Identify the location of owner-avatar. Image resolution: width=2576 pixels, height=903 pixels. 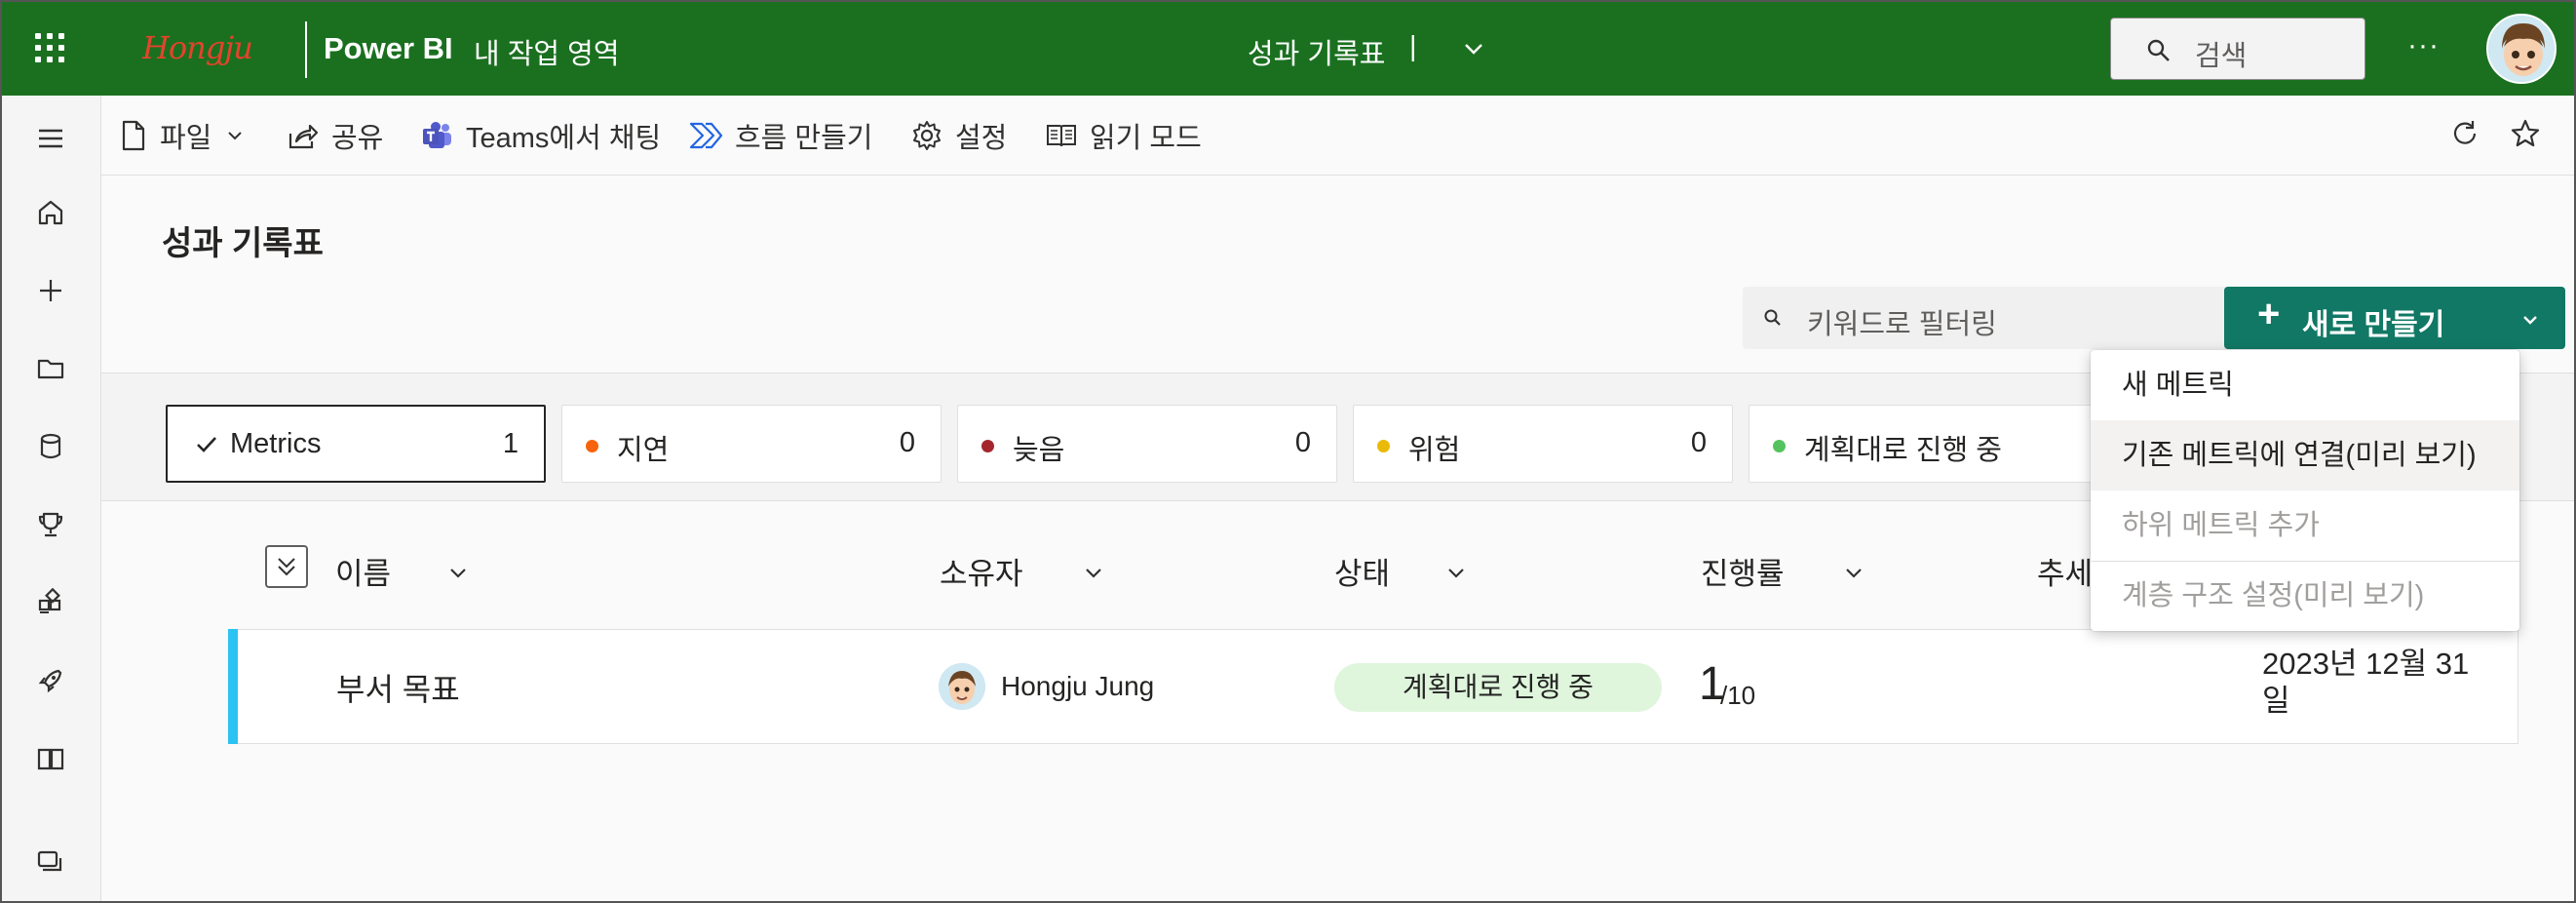
(962, 686).